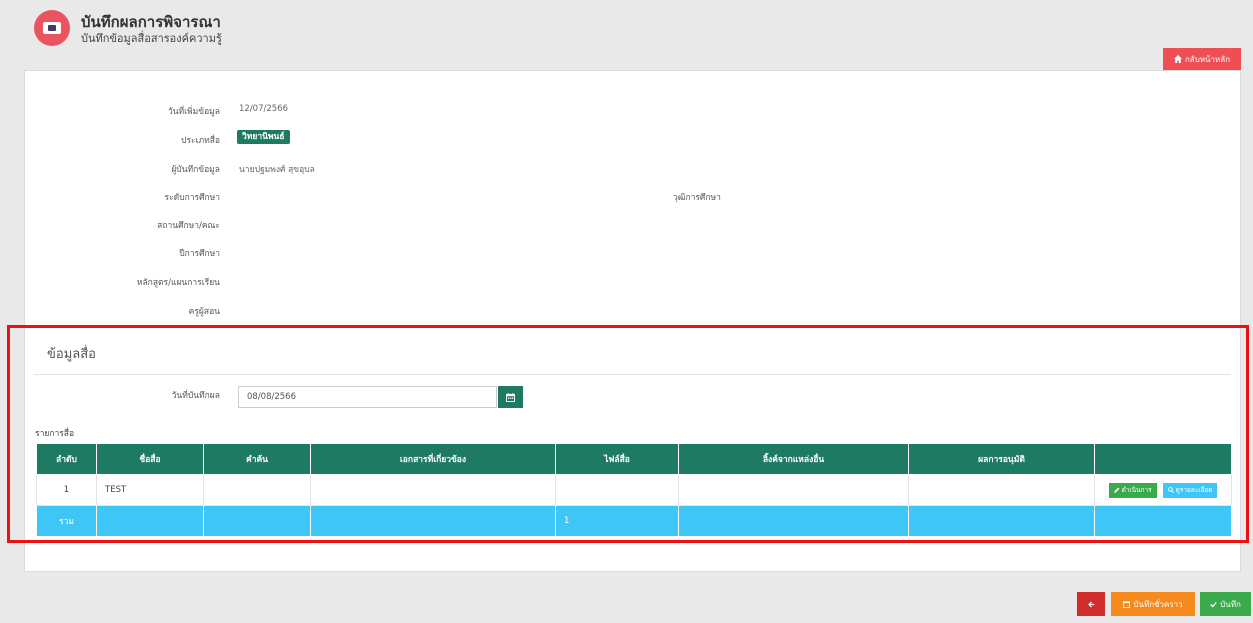  What do you see at coordinates (200, 141) in the screenshot?
I see `media-type-label: ประเภทสื่อ` at bounding box center [200, 141].